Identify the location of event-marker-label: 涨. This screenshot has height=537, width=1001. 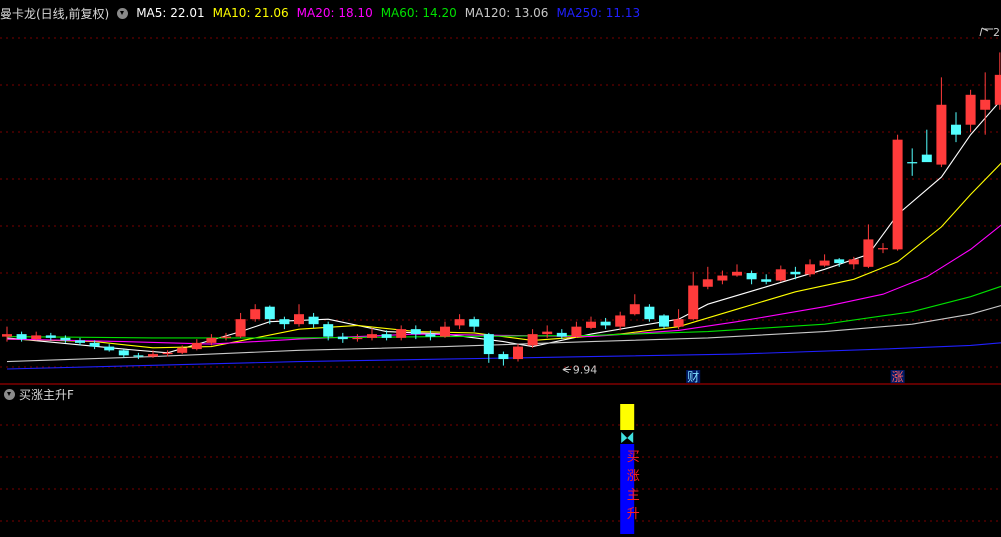
(898, 376).